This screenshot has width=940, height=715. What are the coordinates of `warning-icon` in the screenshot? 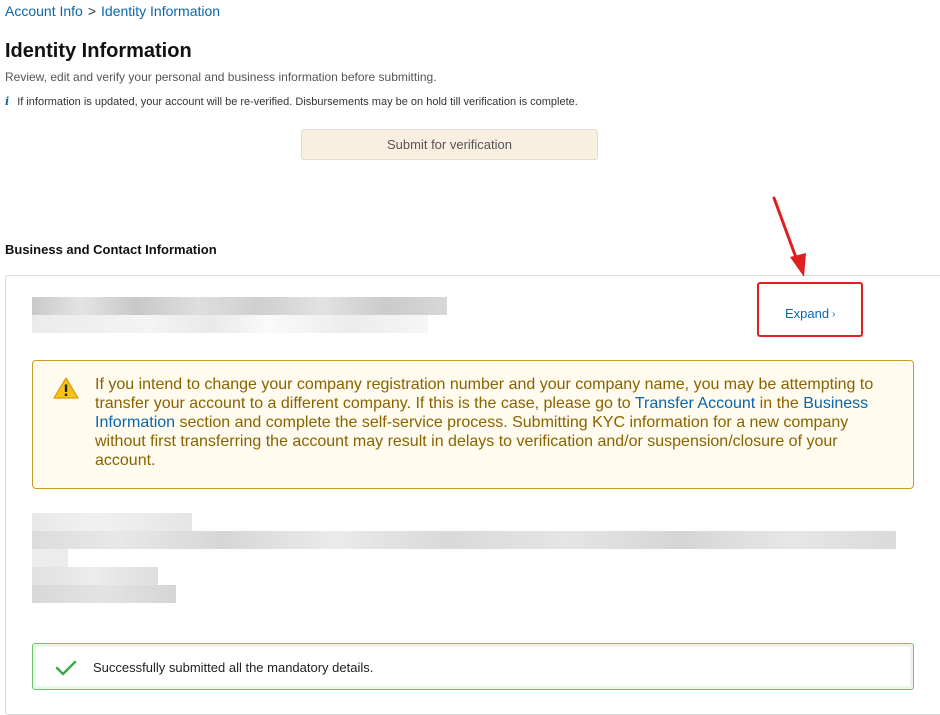 It's located at (66, 388).